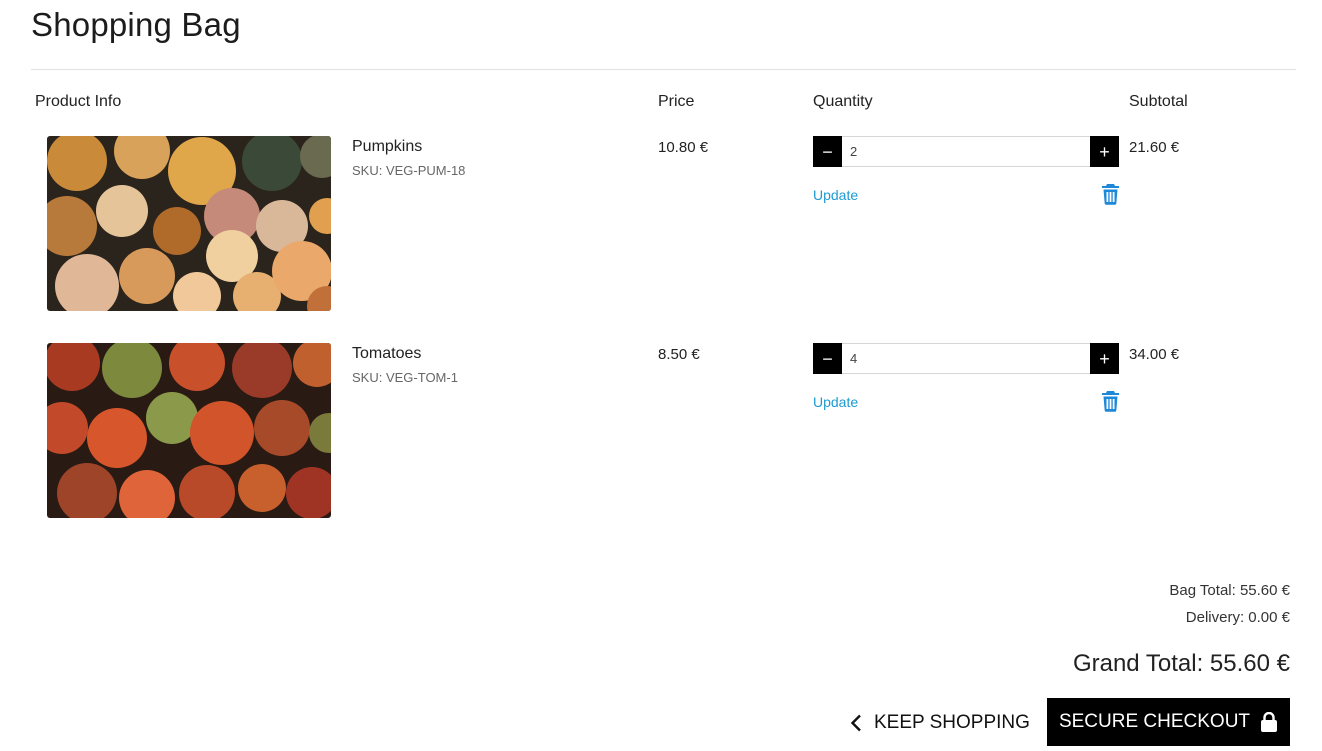 The height and width of the screenshot is (751, 1322). What do you see at coordinates (1229, 590) in the screenshot?
I see `bag-total: Bag Total: 55.60 €` at bounding box center [1229, 590].